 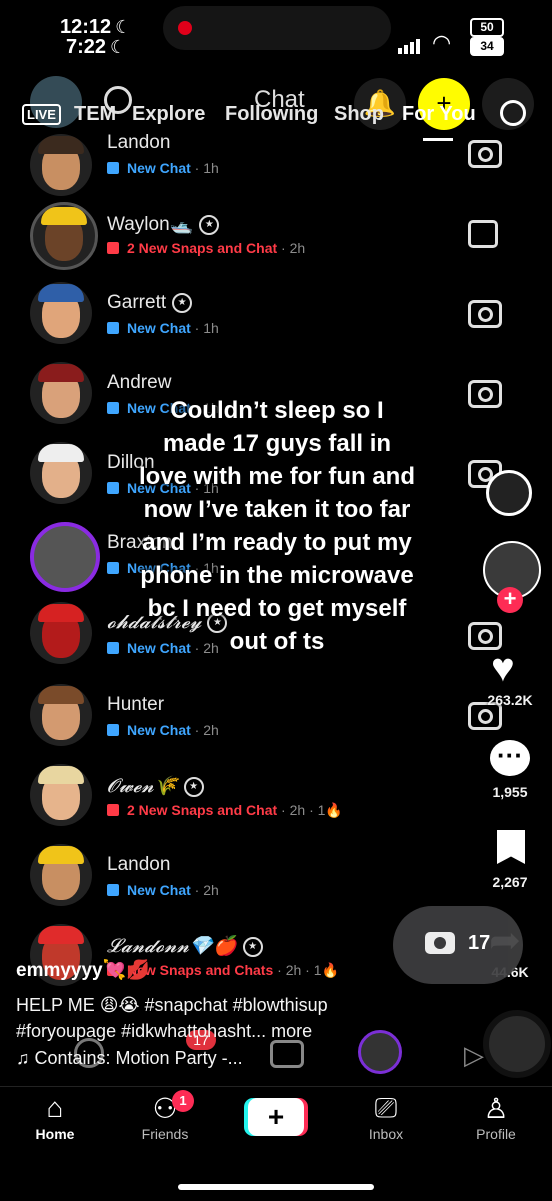 What do you see at coordinates (517, 1044) in the screenshot?
I see `music-disc-icon` at bounding box center [517, 1044].